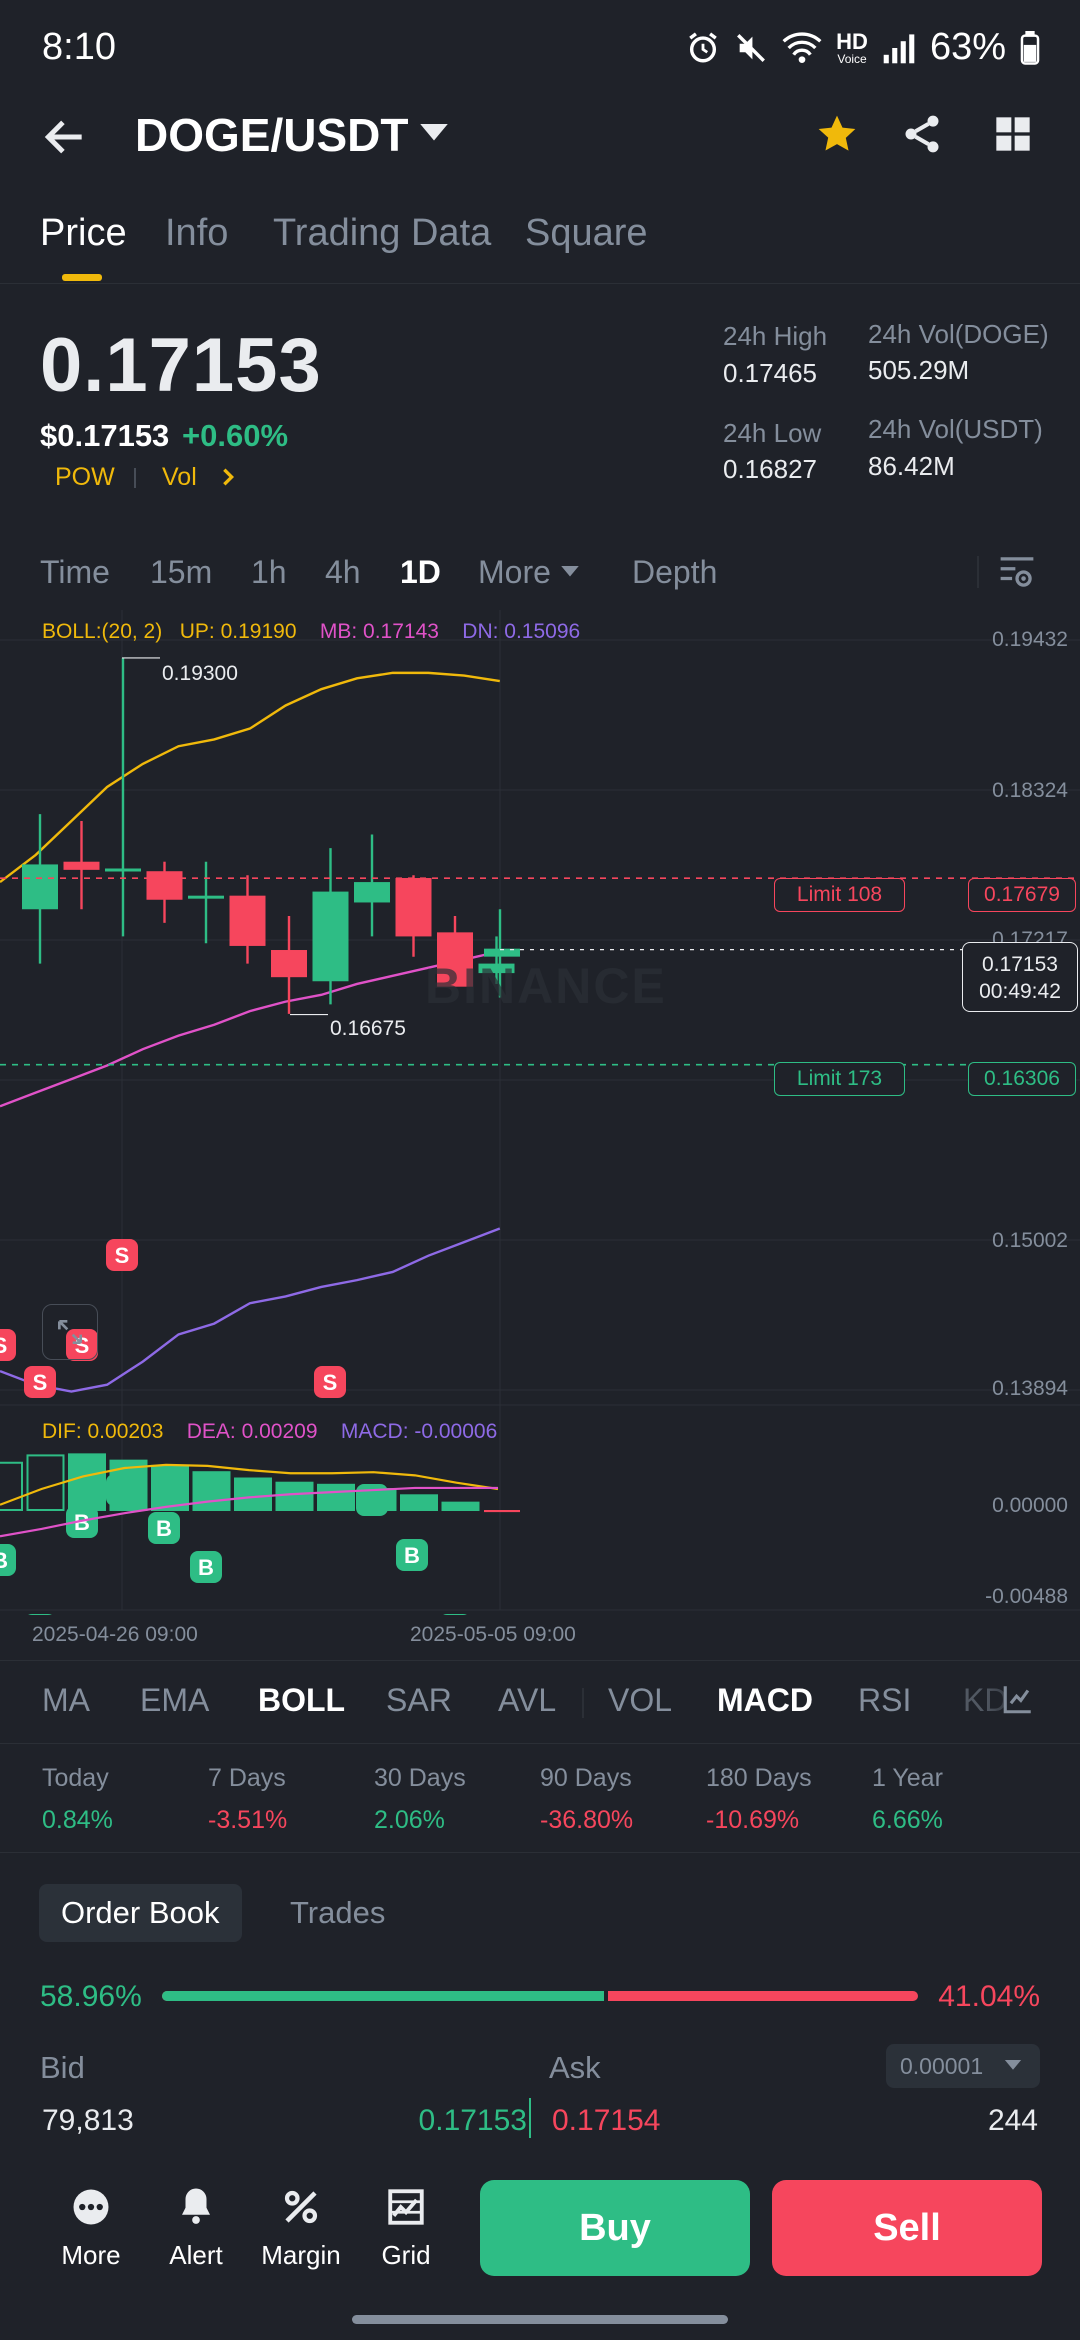 Image resolution: width=1080 pixels, height=2340 pixels. I want to click on indicator-ma: MA, so click(66, 1700).